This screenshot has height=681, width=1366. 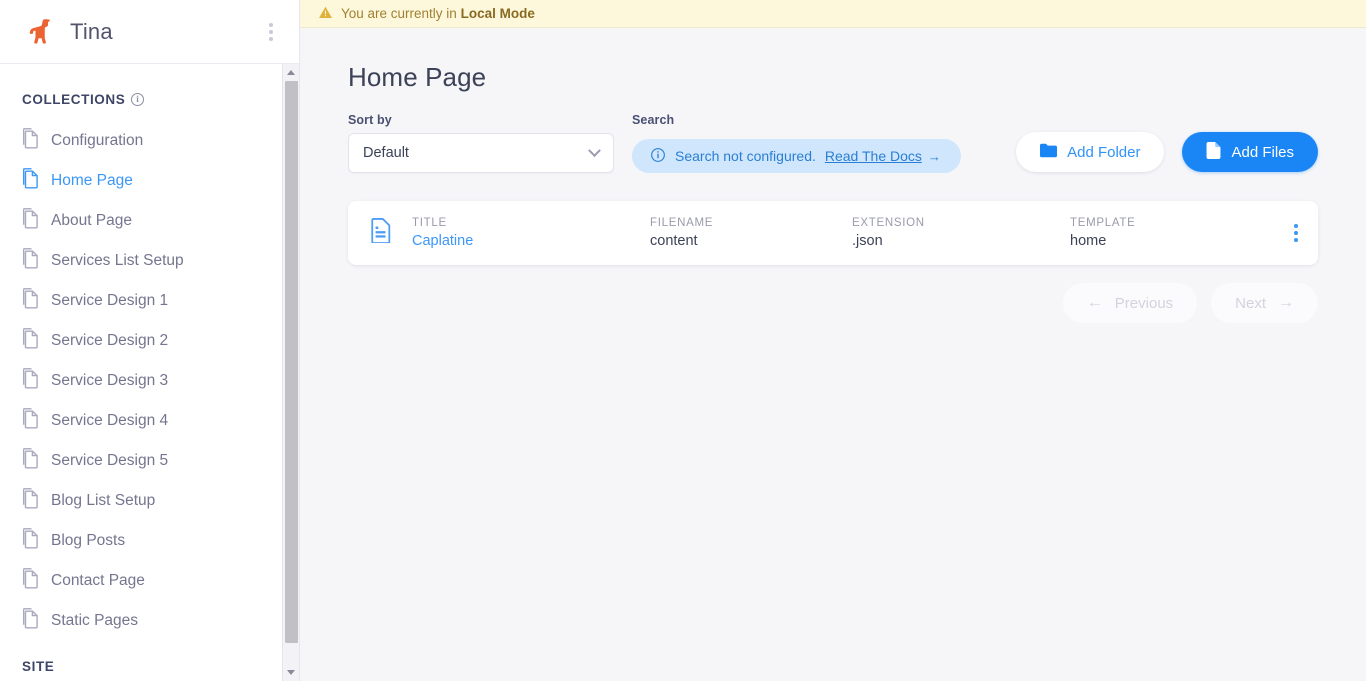 I want to click on scroll-up-button, so click(x=291, y=72).